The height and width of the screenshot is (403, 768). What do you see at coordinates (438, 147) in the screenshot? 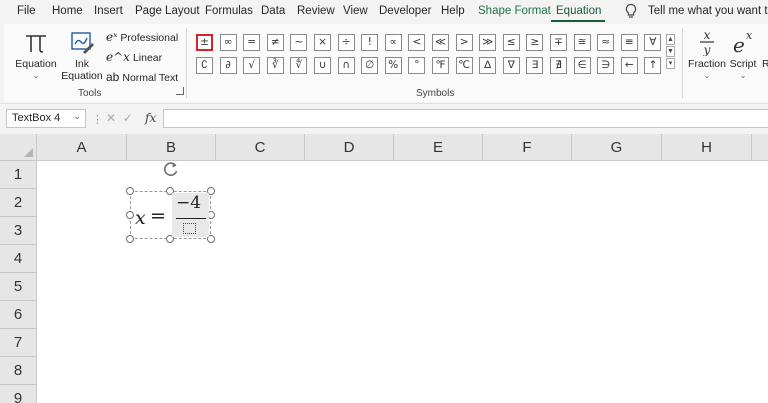
I see `column-header-e: E` at bounding box center [438, 147].